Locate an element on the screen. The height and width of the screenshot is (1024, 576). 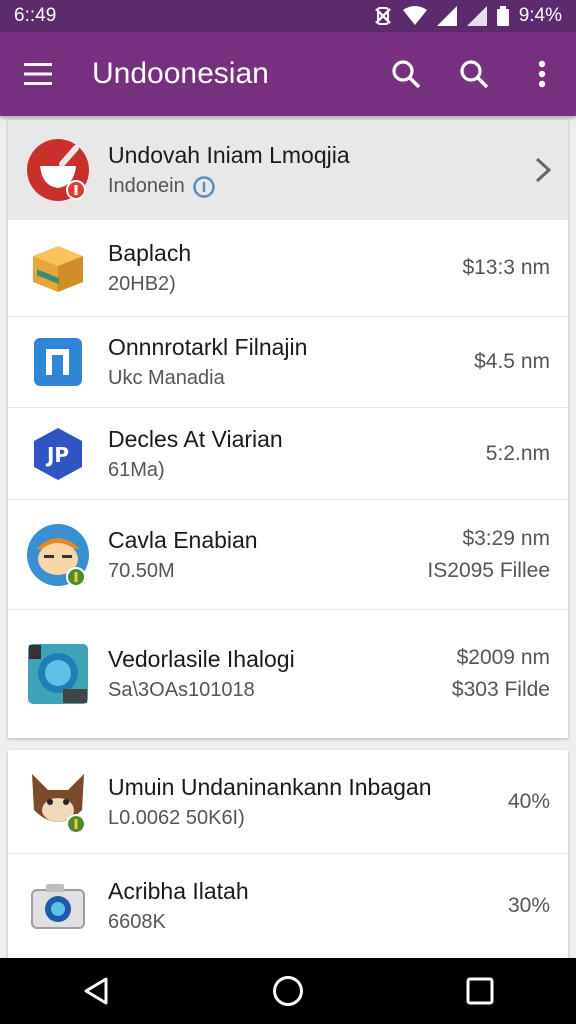
hexagon-app-icon: JP is located at coordinates (58, 453).